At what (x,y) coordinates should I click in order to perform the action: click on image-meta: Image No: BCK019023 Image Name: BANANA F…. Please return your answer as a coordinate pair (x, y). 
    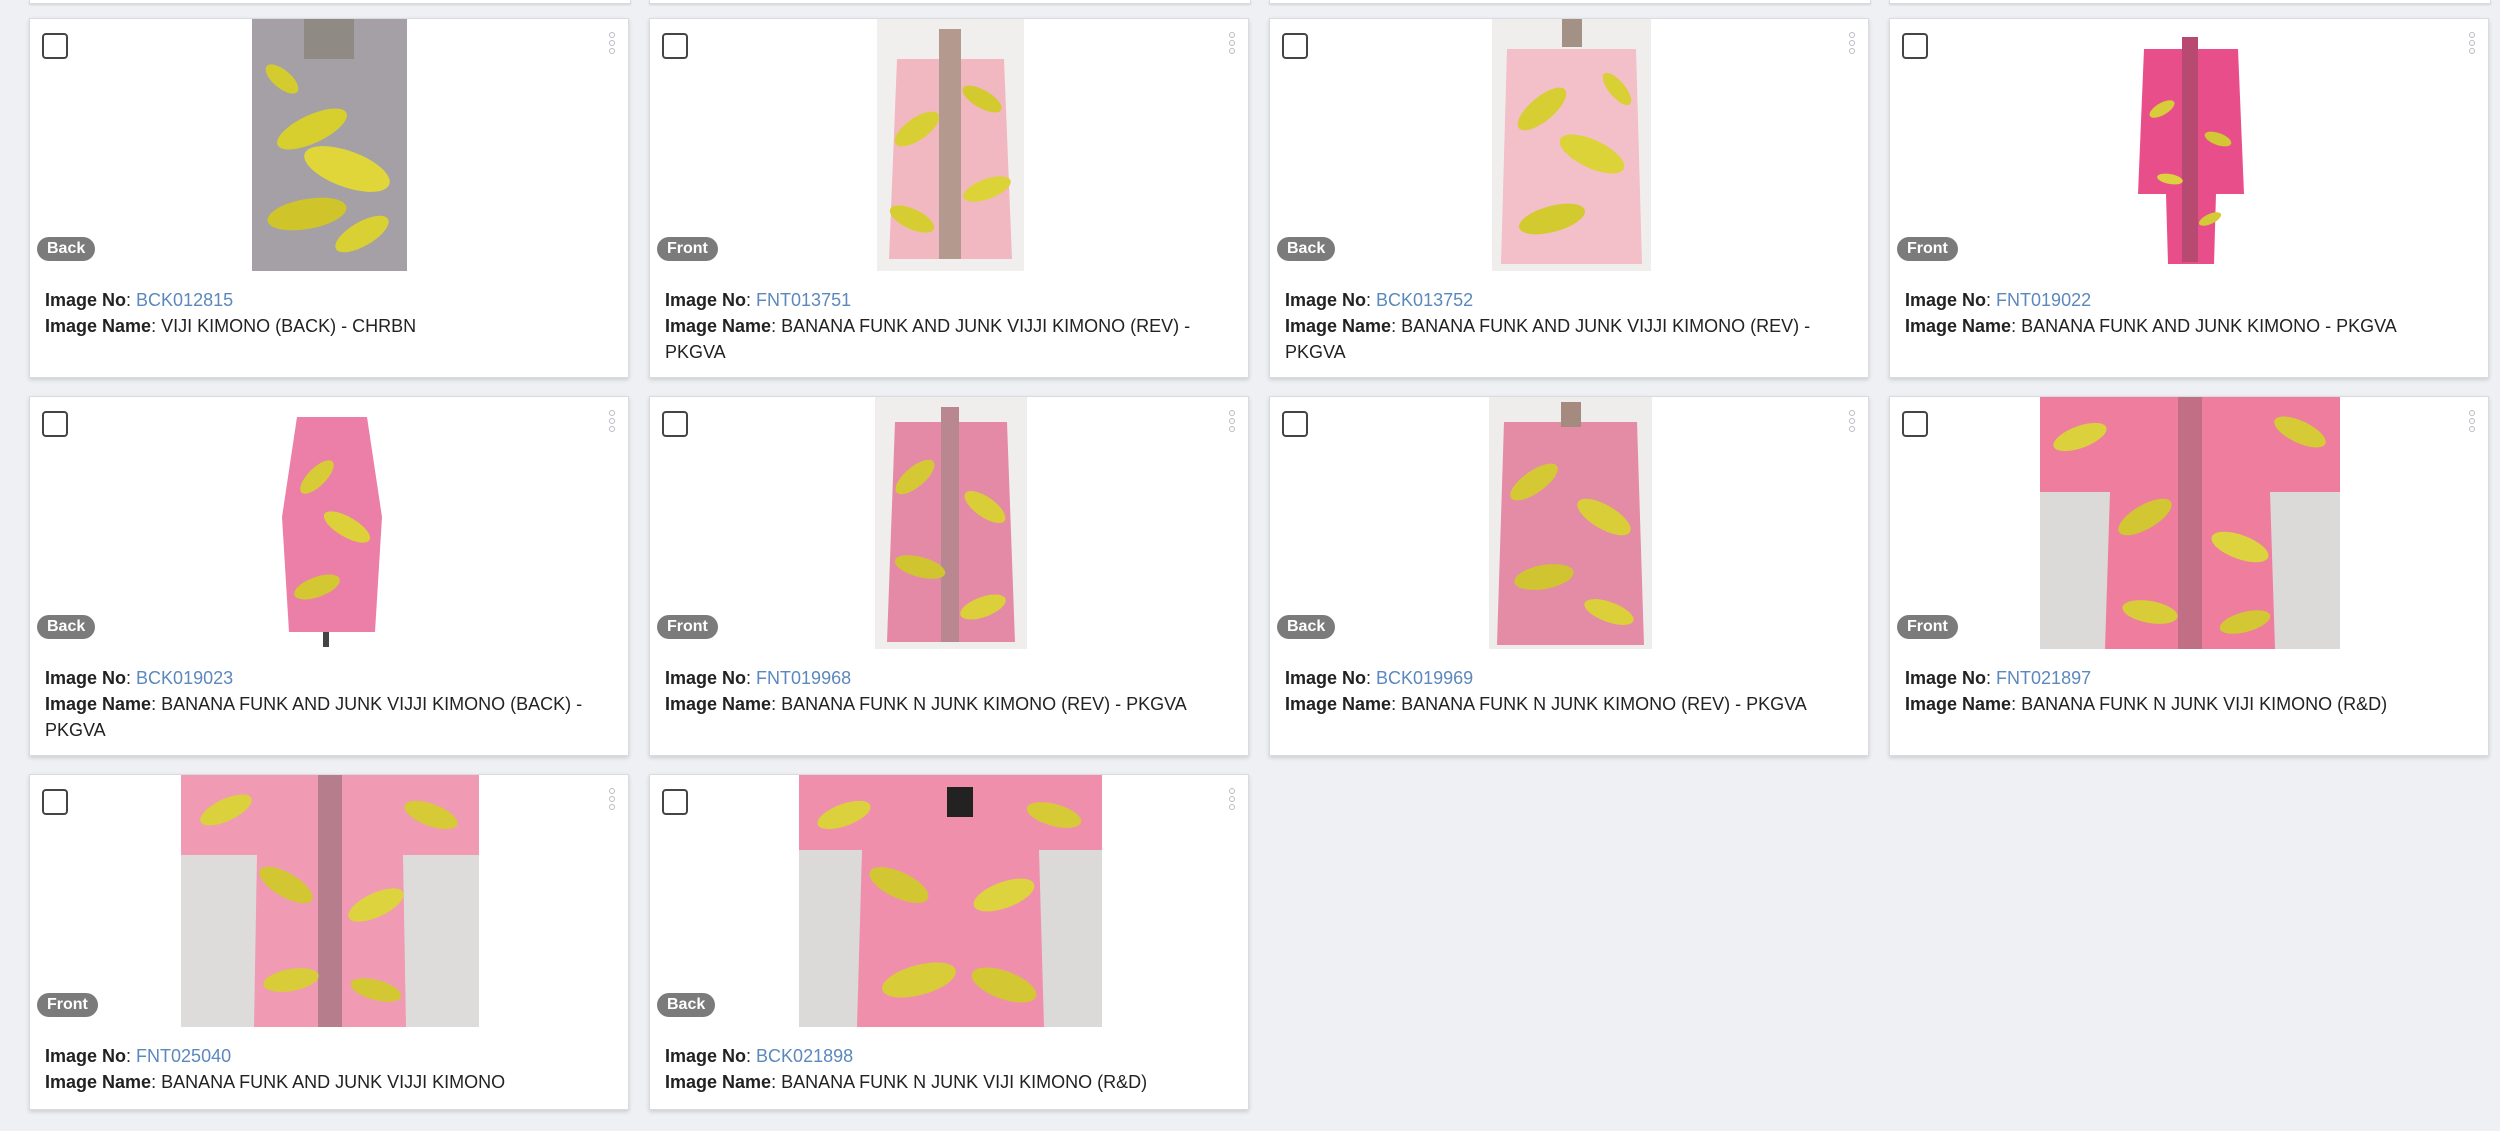
    Looking at the image, I should click on (324, 704).